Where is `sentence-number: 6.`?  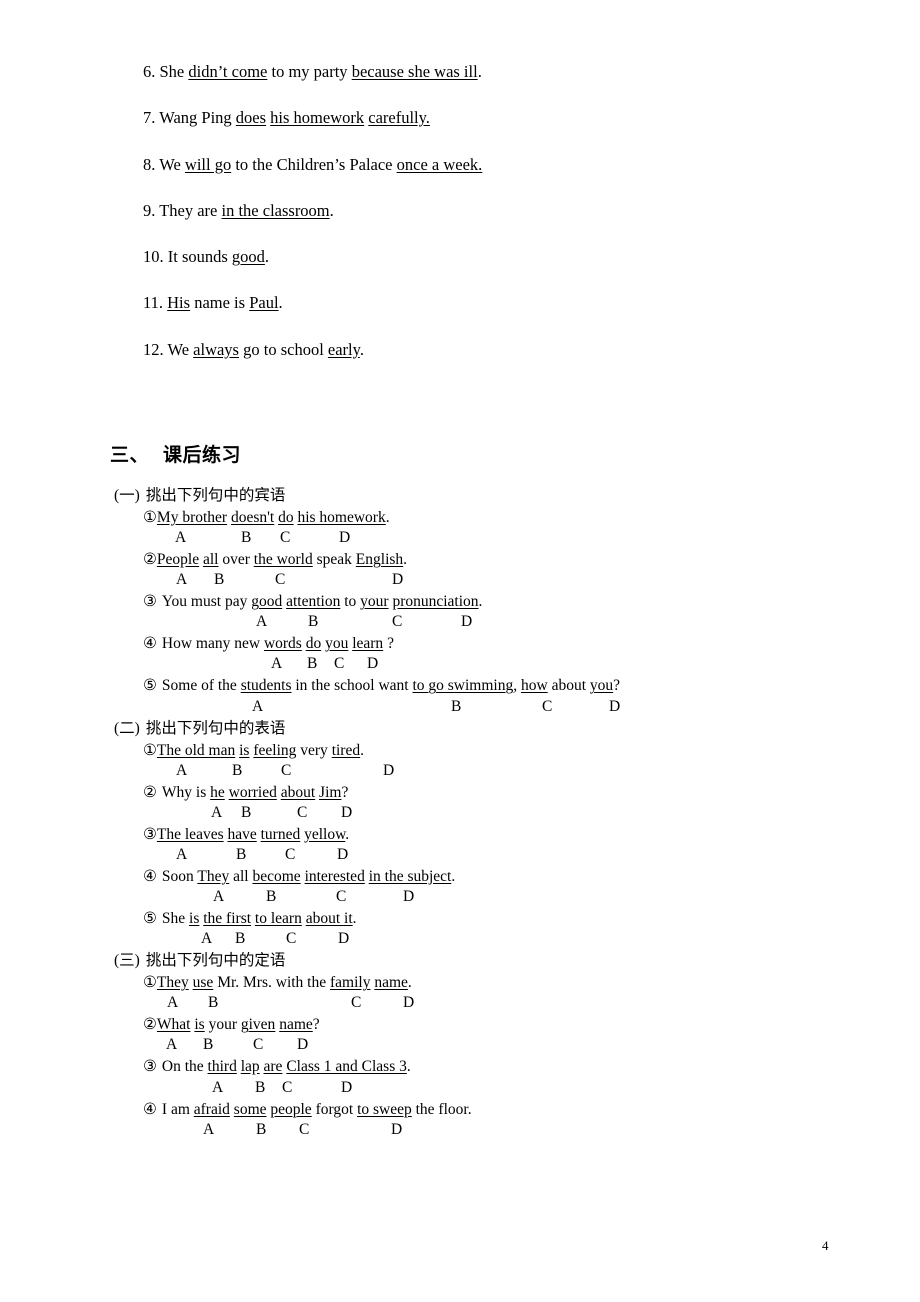
sentence-number: 6. is located at coordinates (151, 71).